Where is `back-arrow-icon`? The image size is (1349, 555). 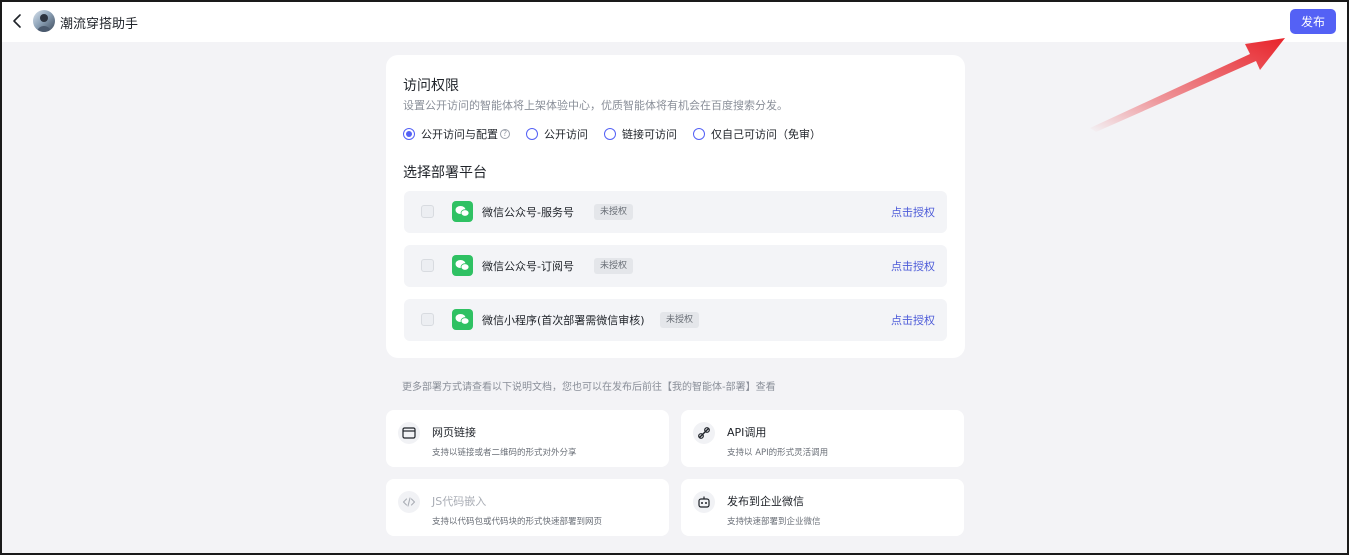
back-arrow-icon is located at coordinates (18, 21).